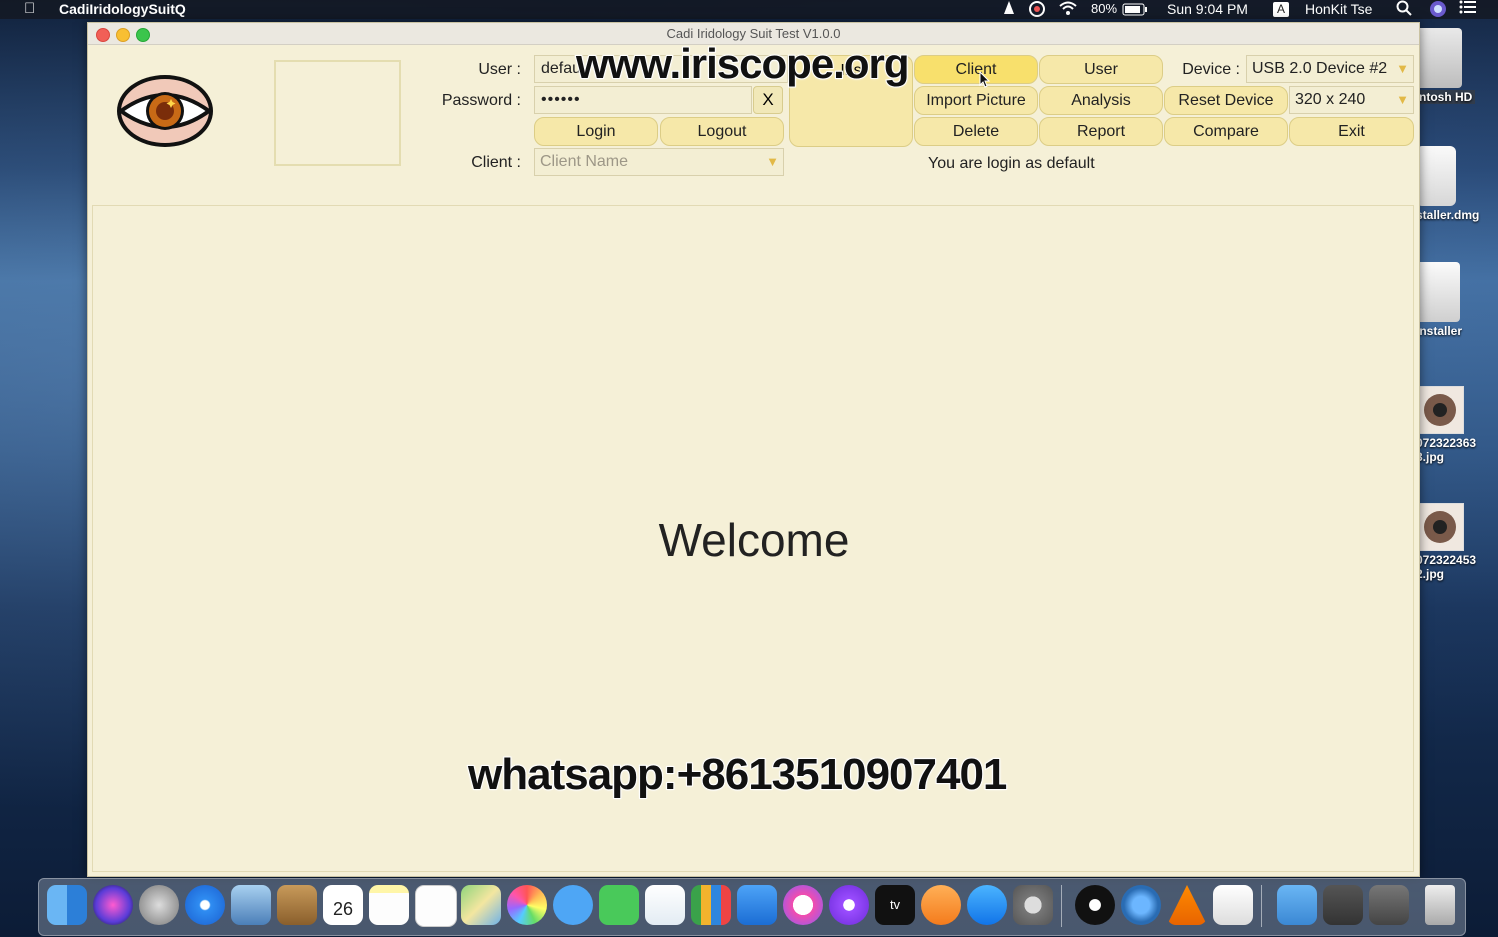 The height and width of the screenshot is (937, 1498). Describe the element at coordinates (1009, 9) in the screenshot. I see `cone-status-icon` at that location.